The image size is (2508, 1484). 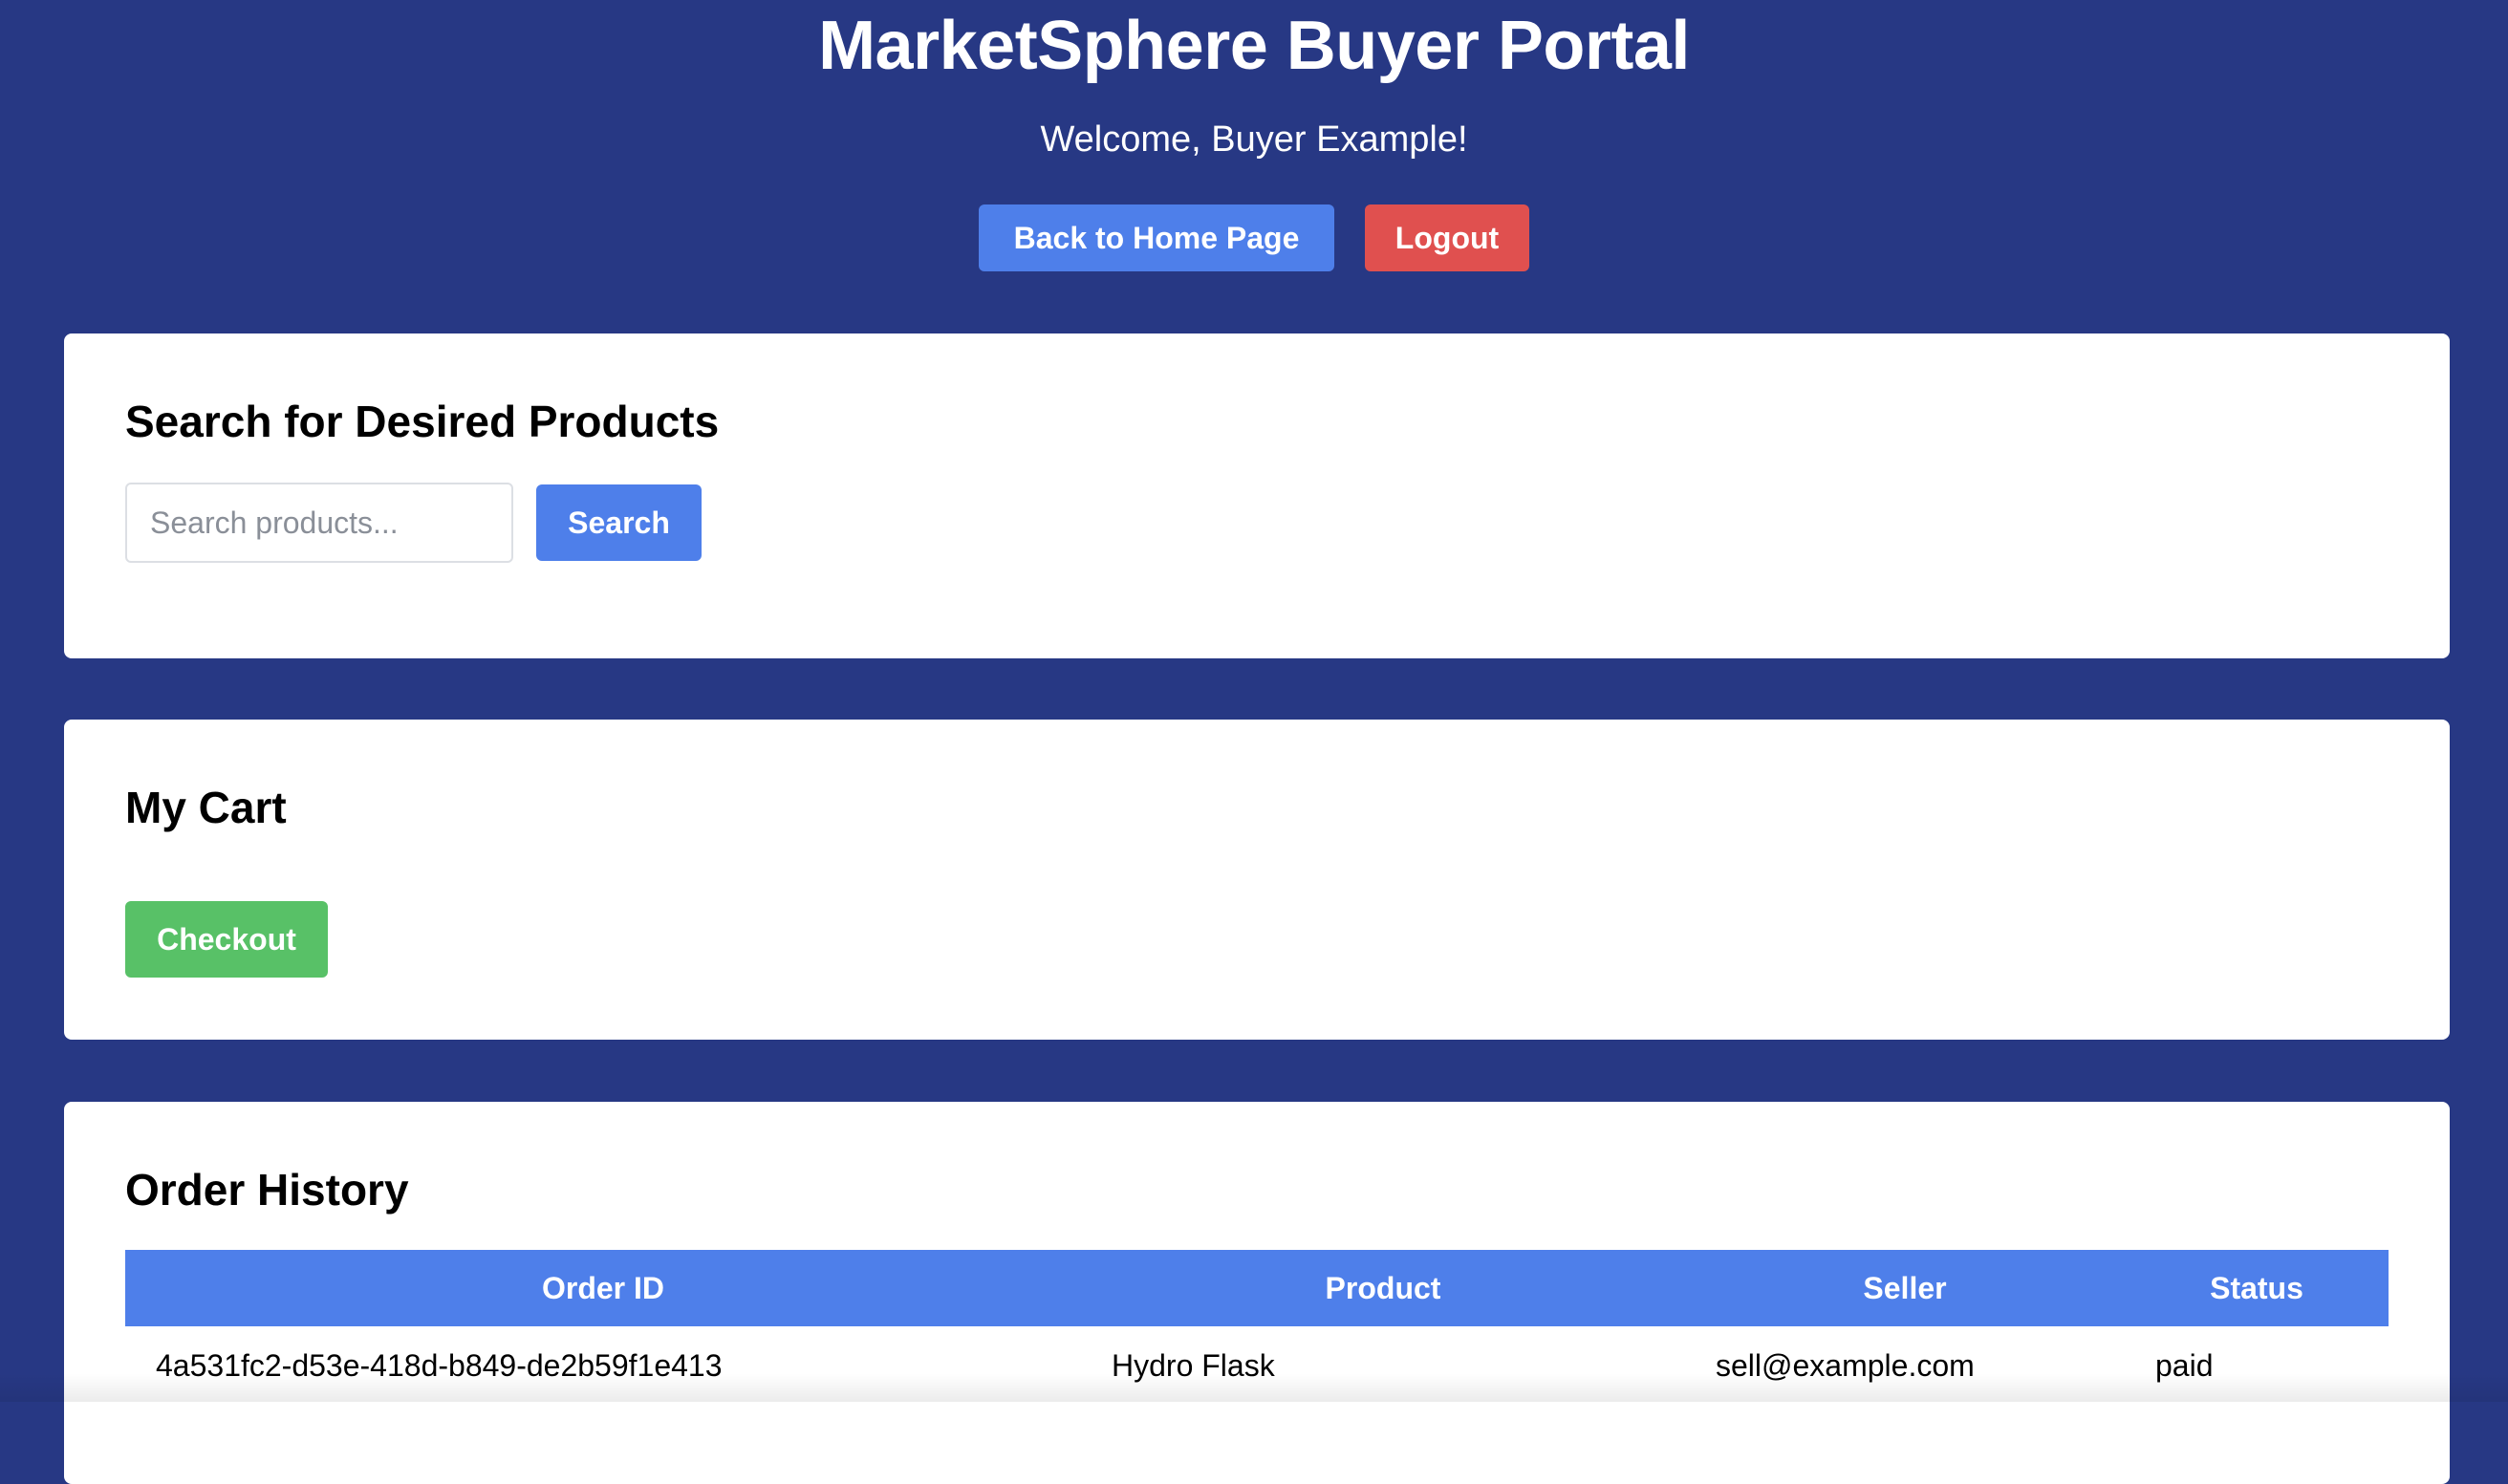 I want to click on back-to-home-button: Back to Home Page, so click(x=1156, y=237).